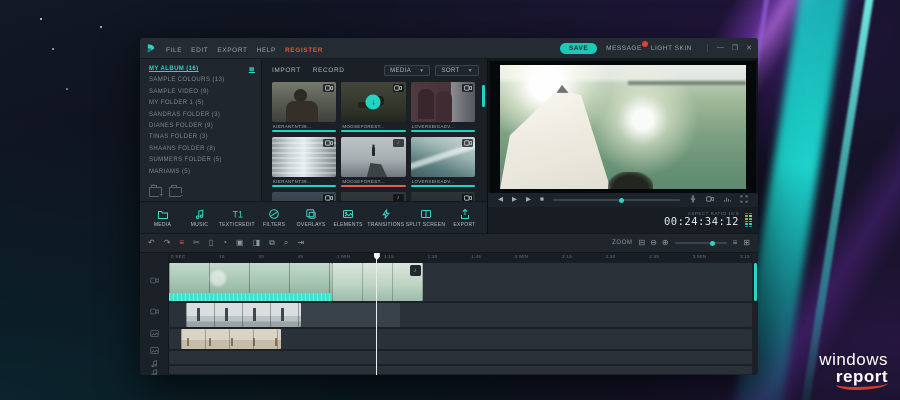 The image size is (900, 400). Describe the element at coordinates (286, 70) in the screenshot. I see `import-button: IMPORT` at that location.